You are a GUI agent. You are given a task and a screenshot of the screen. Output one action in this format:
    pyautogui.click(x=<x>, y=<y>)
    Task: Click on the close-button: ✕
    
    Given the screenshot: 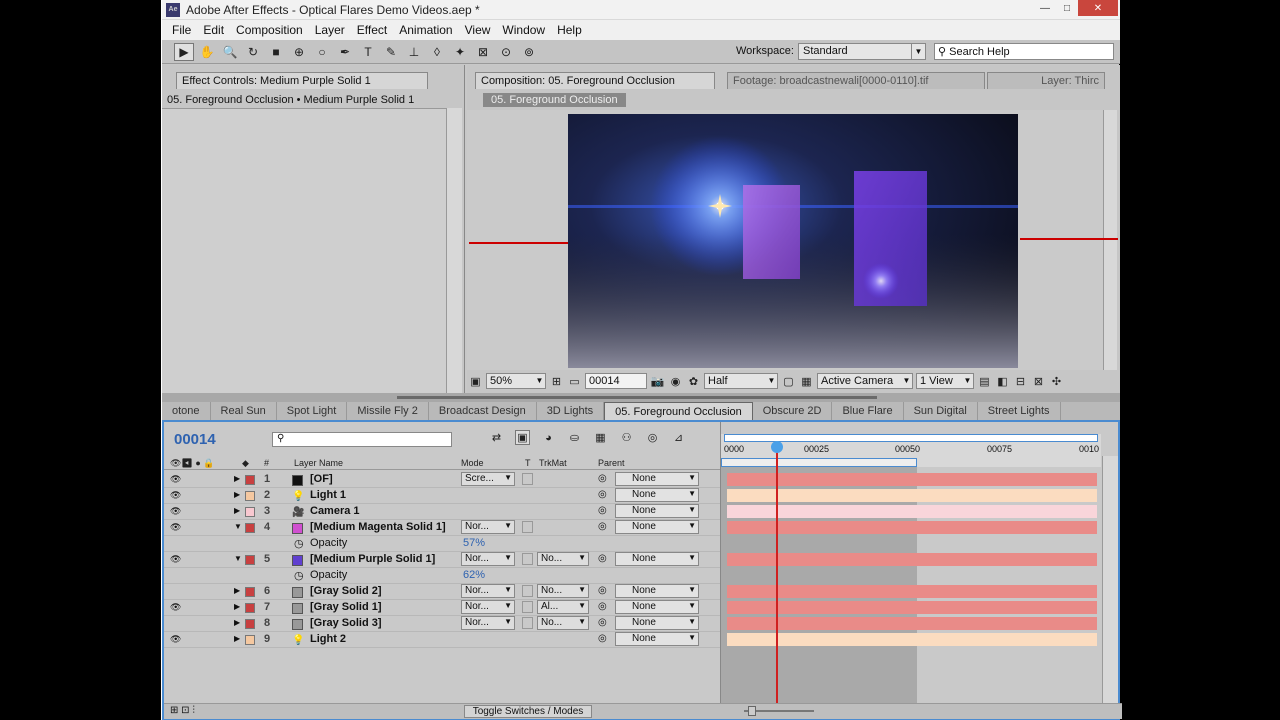 What is the action you would take?
    pyautogui.click(x=1098, y=8)
    